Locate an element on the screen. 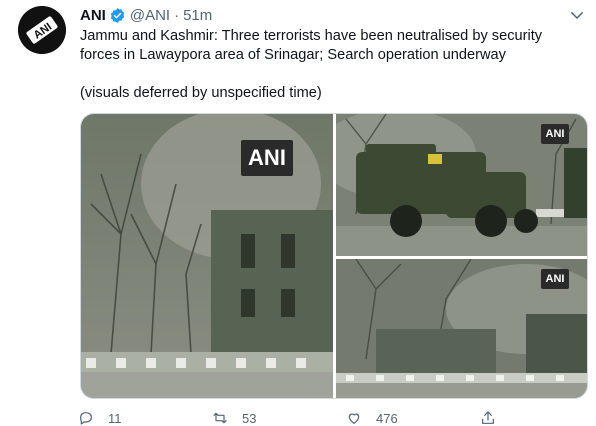  author-handle: @ANI is located at coordinates (150, 15).